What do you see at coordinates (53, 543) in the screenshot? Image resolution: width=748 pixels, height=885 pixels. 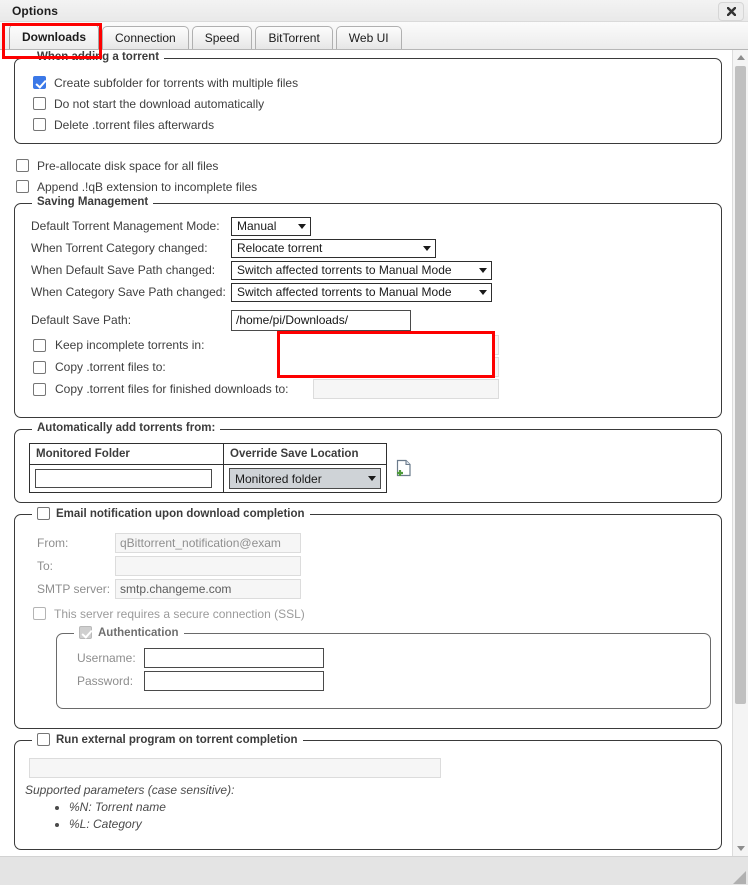 I see `label-email-from: From:` at bounding box center [53, 543].